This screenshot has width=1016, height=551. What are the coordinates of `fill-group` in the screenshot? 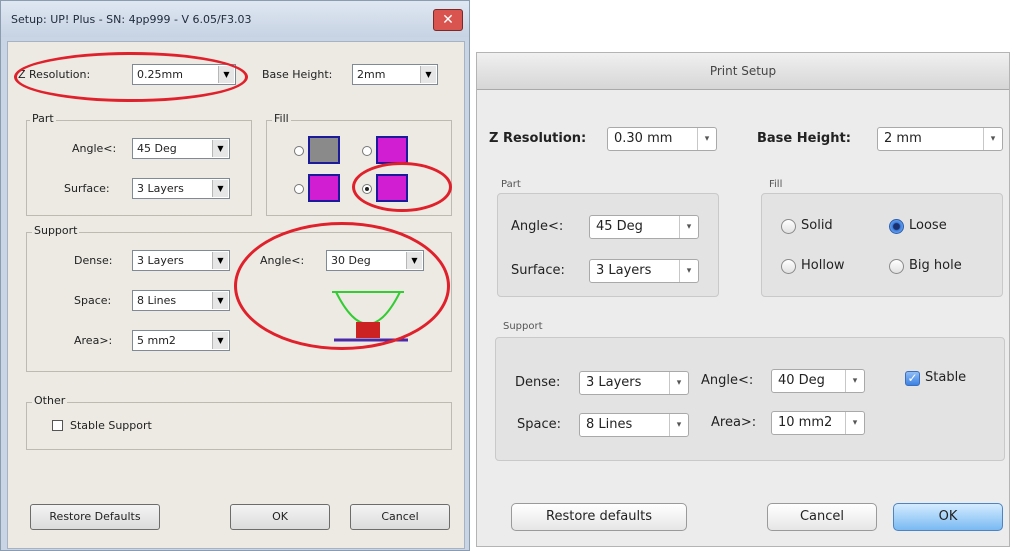 It's located at (882, 245).